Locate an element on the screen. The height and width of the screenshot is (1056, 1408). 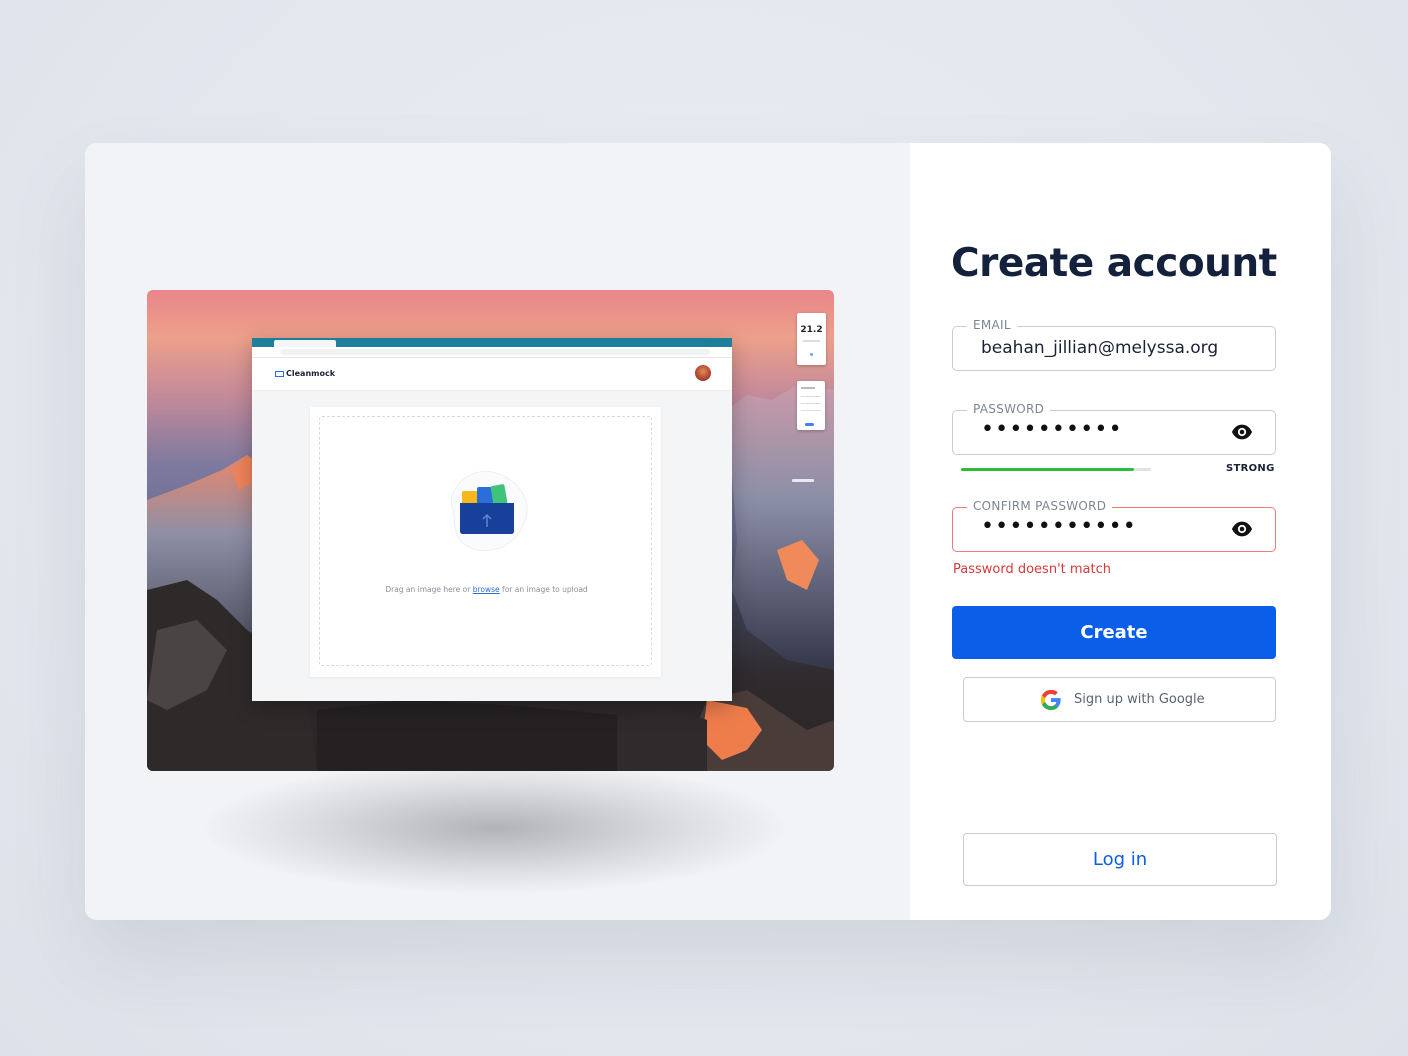
password-input: •••••••••• is located at coordinates (1052, 430).